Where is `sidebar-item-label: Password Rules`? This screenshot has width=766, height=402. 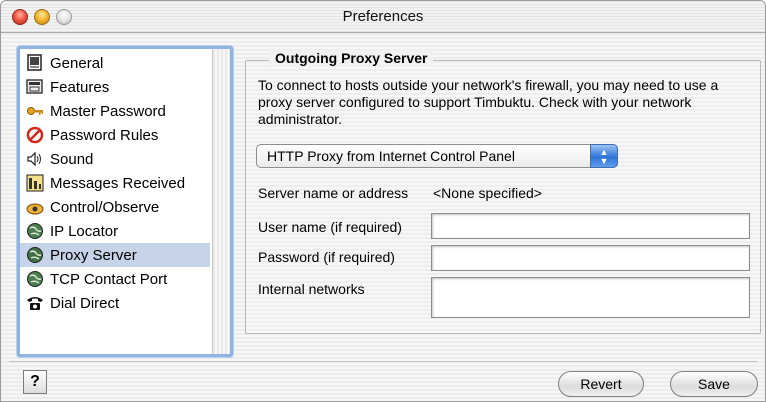
sidebar-item-label: Password Rules is located at coordinates (104, 135).